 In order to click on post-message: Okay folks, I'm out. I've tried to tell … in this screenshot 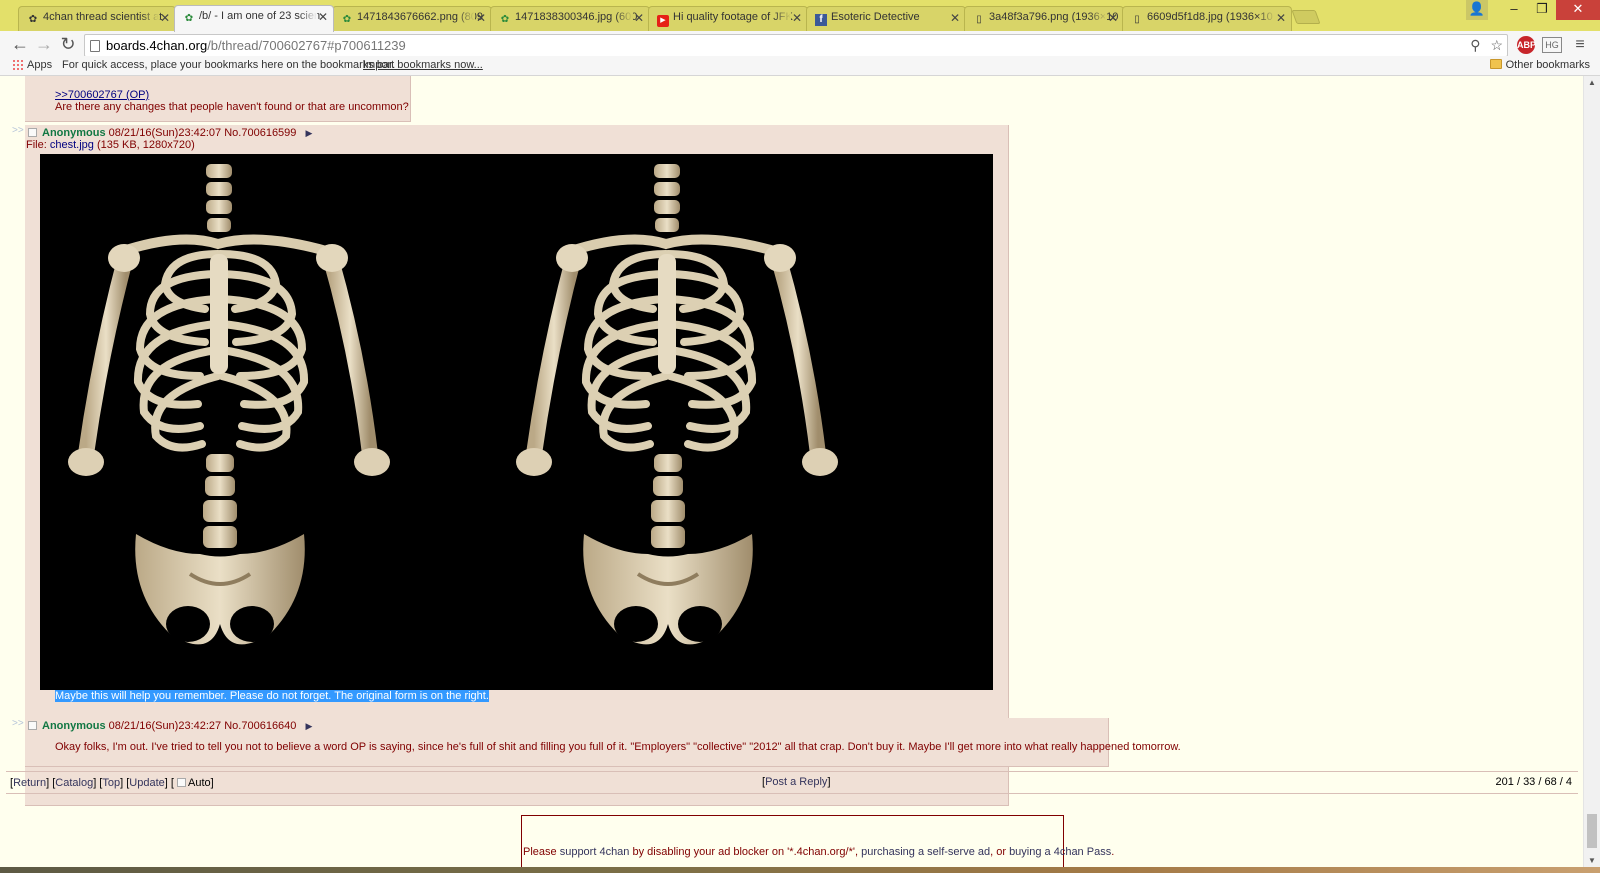, I will do `click(618, 747)`.